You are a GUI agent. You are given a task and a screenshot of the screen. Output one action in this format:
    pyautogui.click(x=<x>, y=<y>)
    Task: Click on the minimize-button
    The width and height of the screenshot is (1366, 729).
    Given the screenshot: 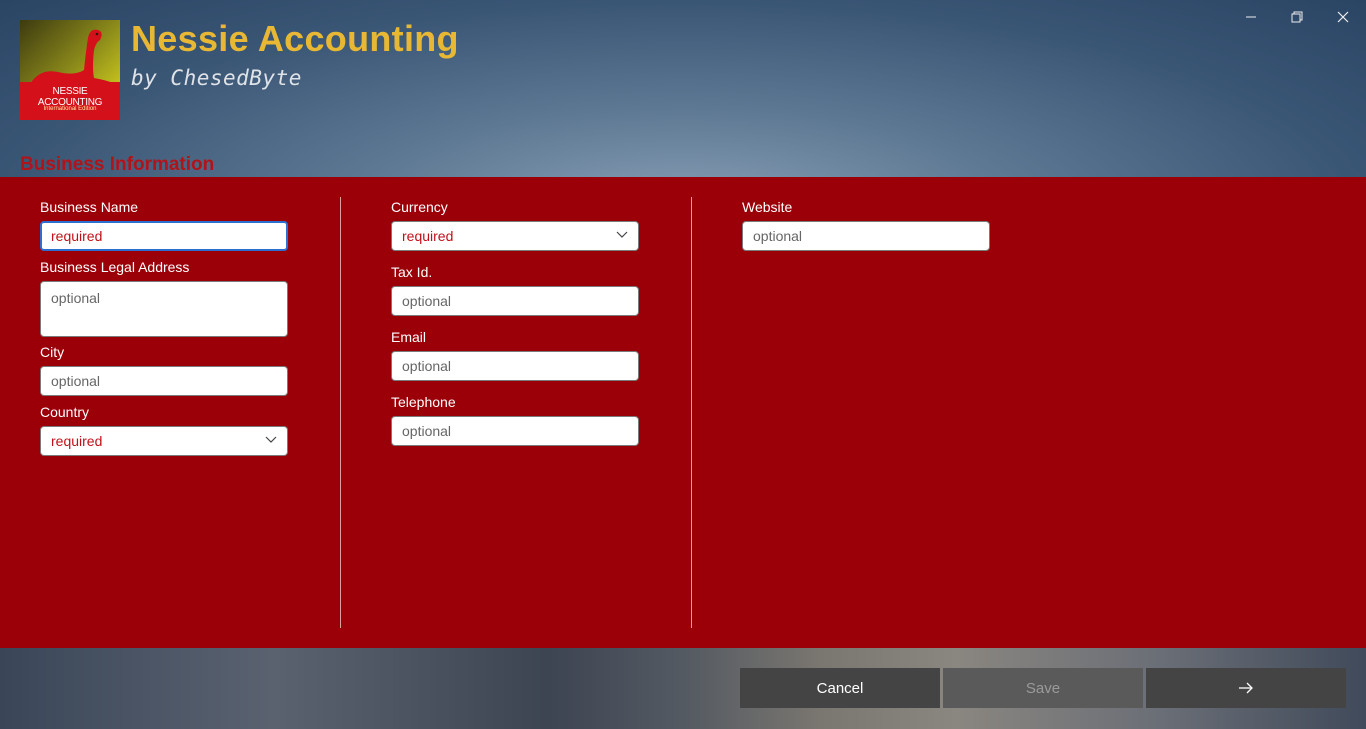 What is the action you would take?
    pyautogui.click(x=1251, y=17)
    